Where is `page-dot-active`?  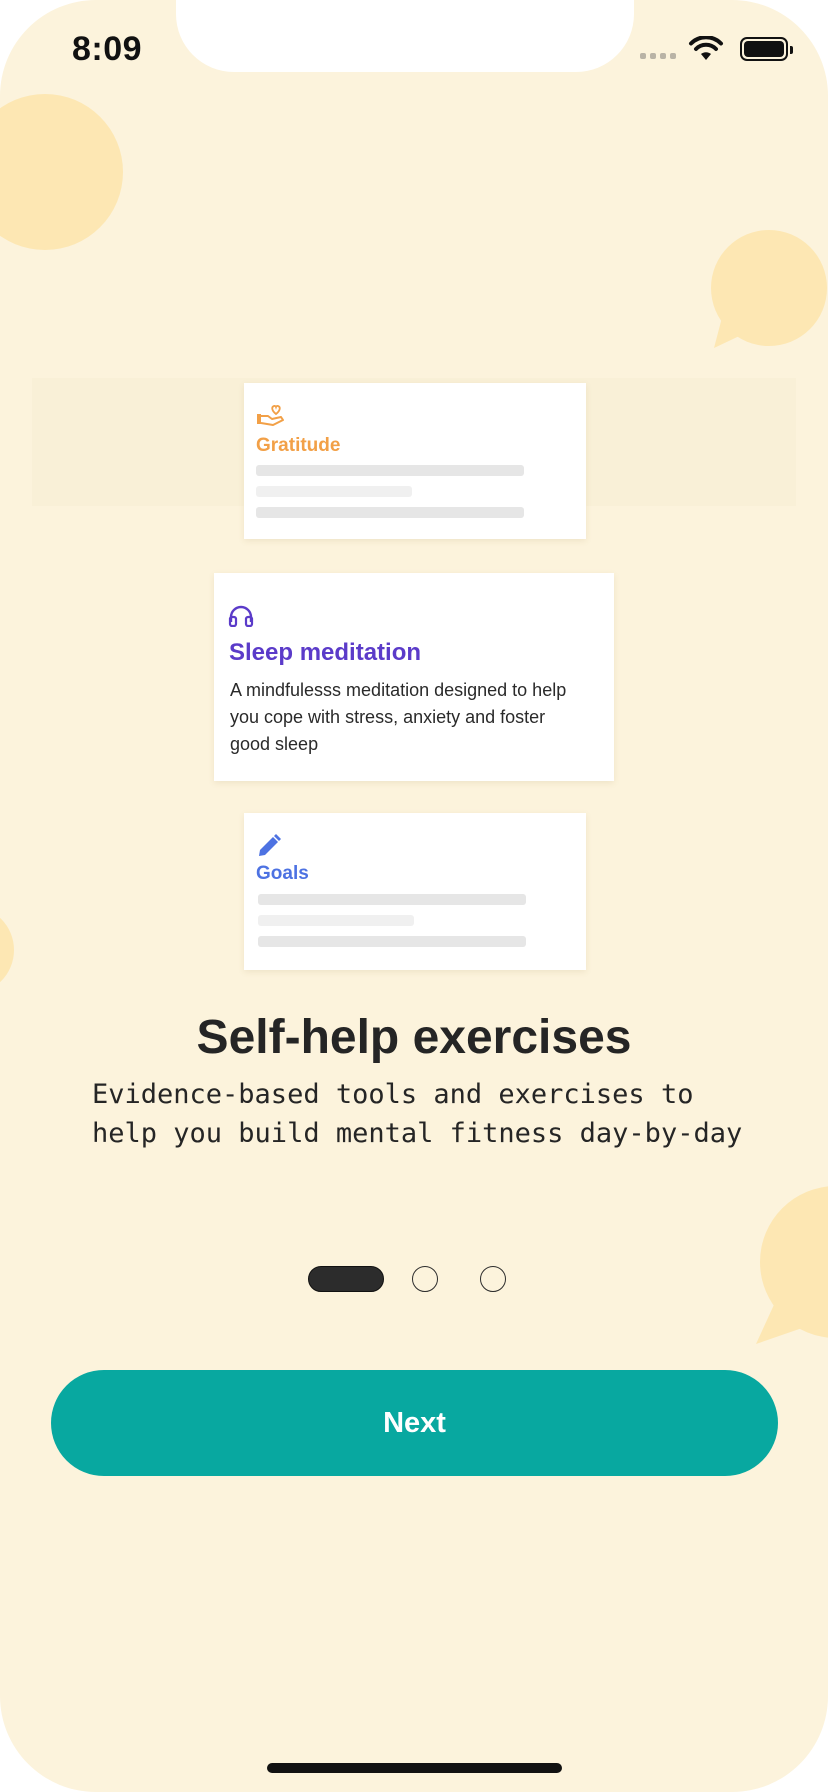
page-dot-active is located at coordinates (346, 1279).